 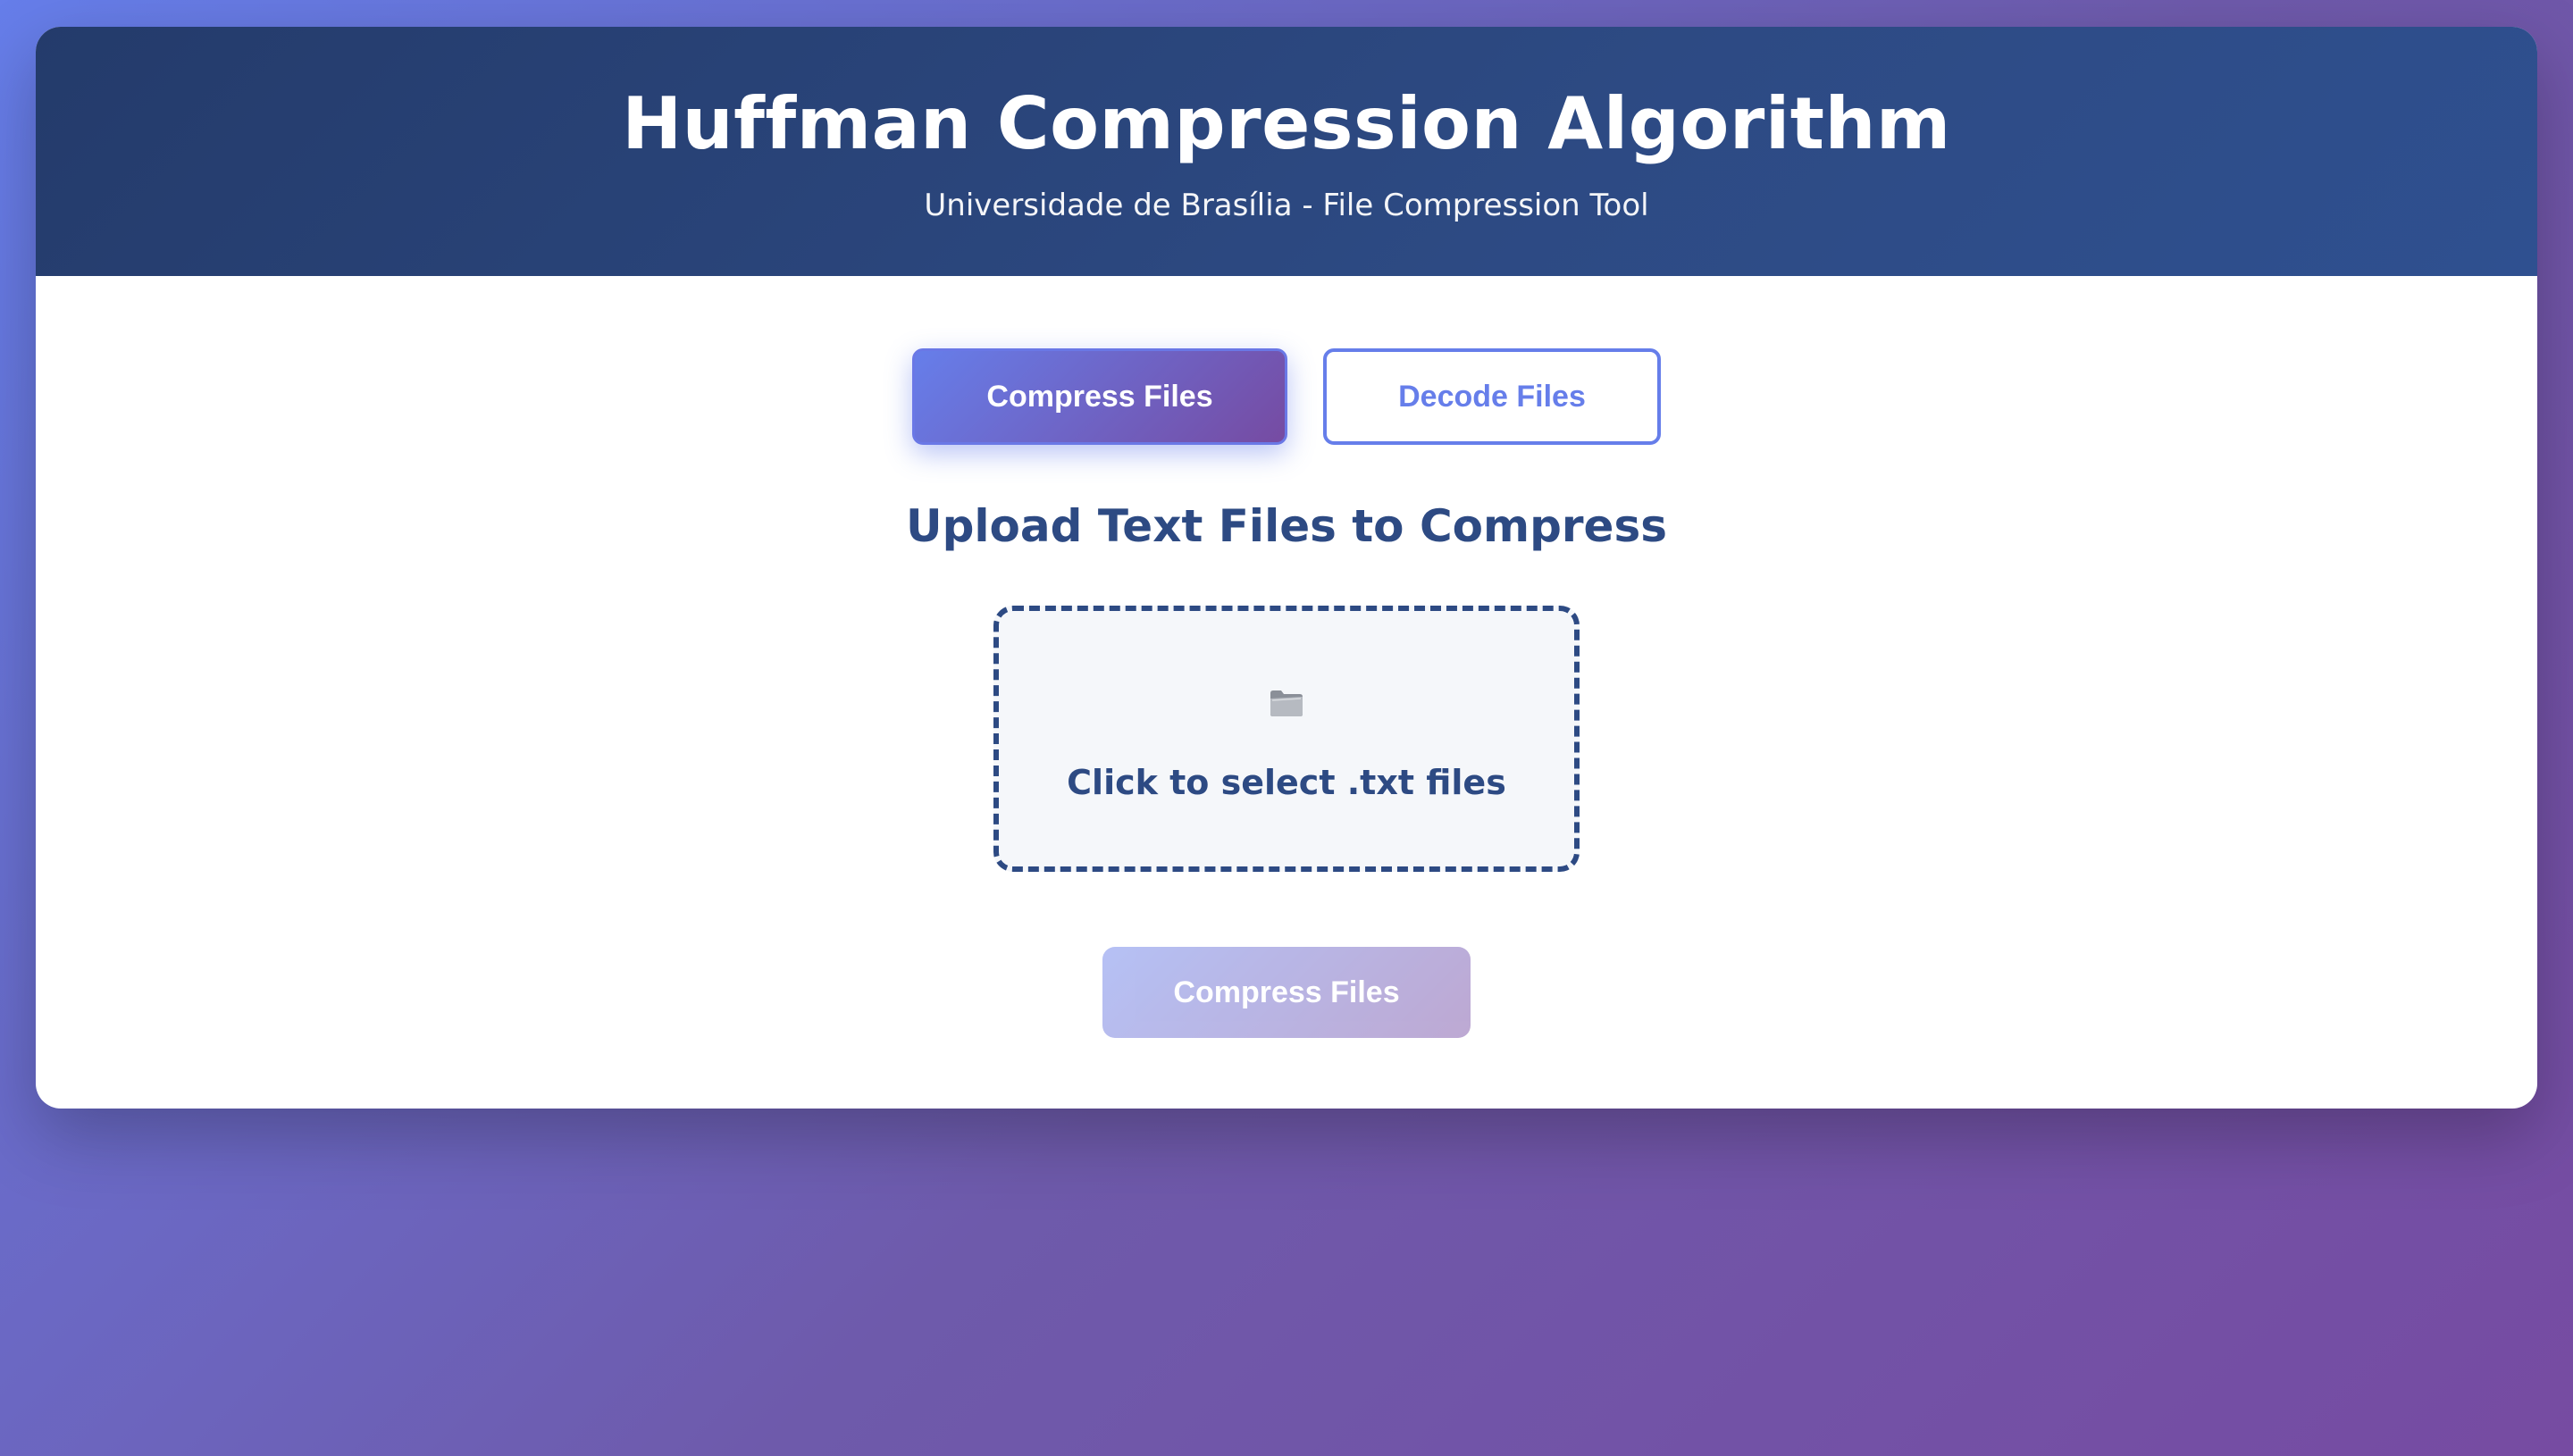 I want to click on upload-prompt: Click to select .txt files, so click(x=1286, y=782).